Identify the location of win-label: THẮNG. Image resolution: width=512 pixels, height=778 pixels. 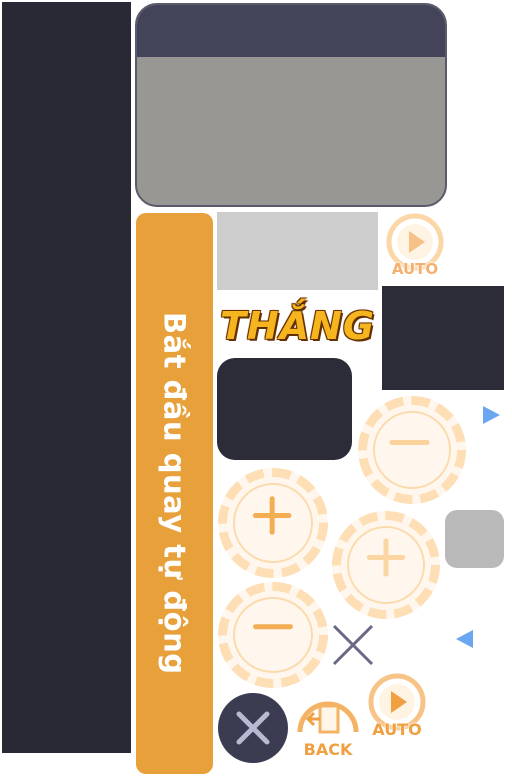
(298, 326).